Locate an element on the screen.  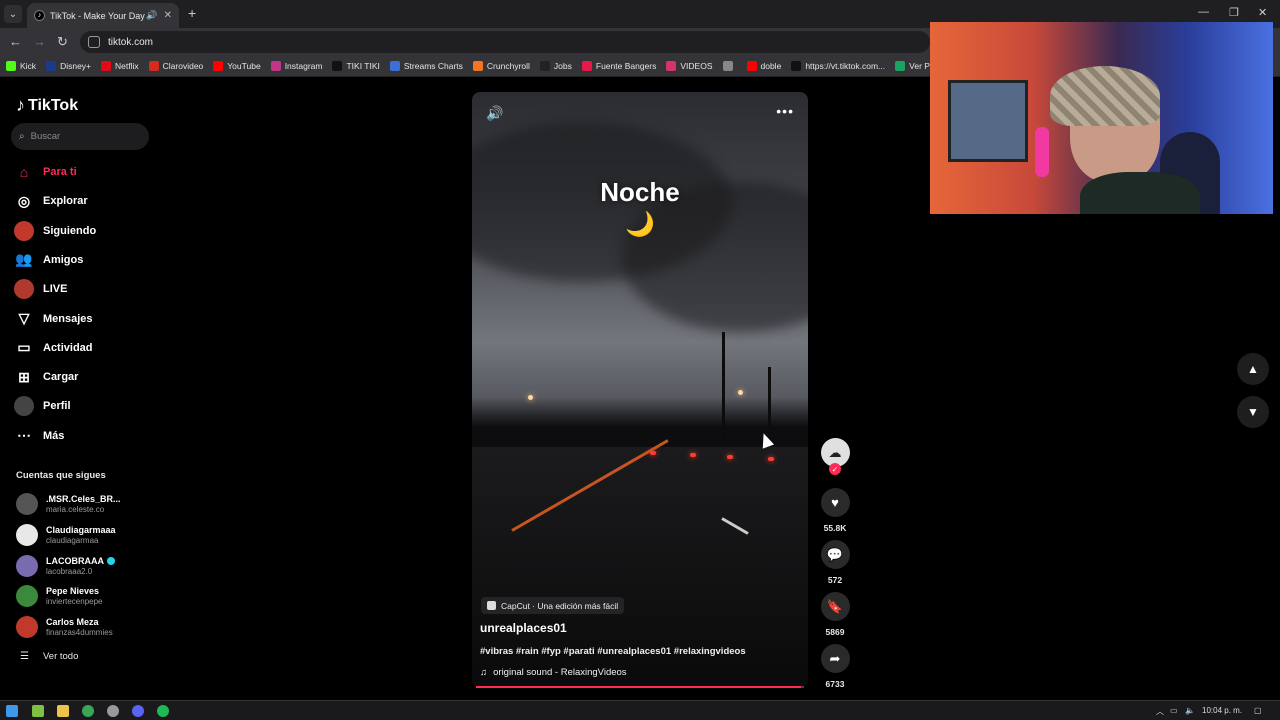
chrome-icon is located at coordinates (88, 711).